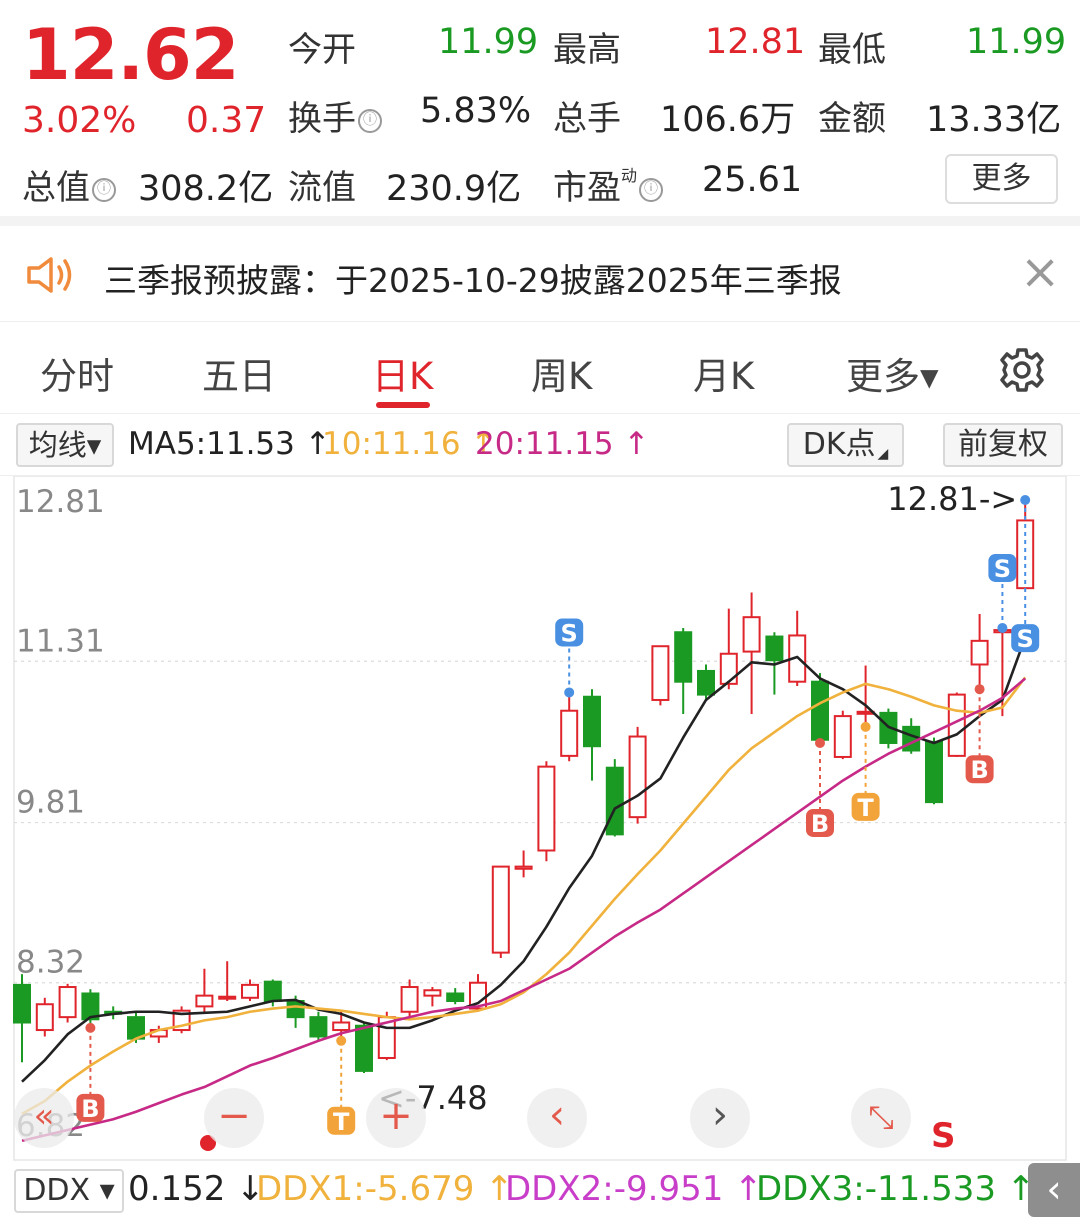  I want to click on high-label: 最高, so click(587, 50).